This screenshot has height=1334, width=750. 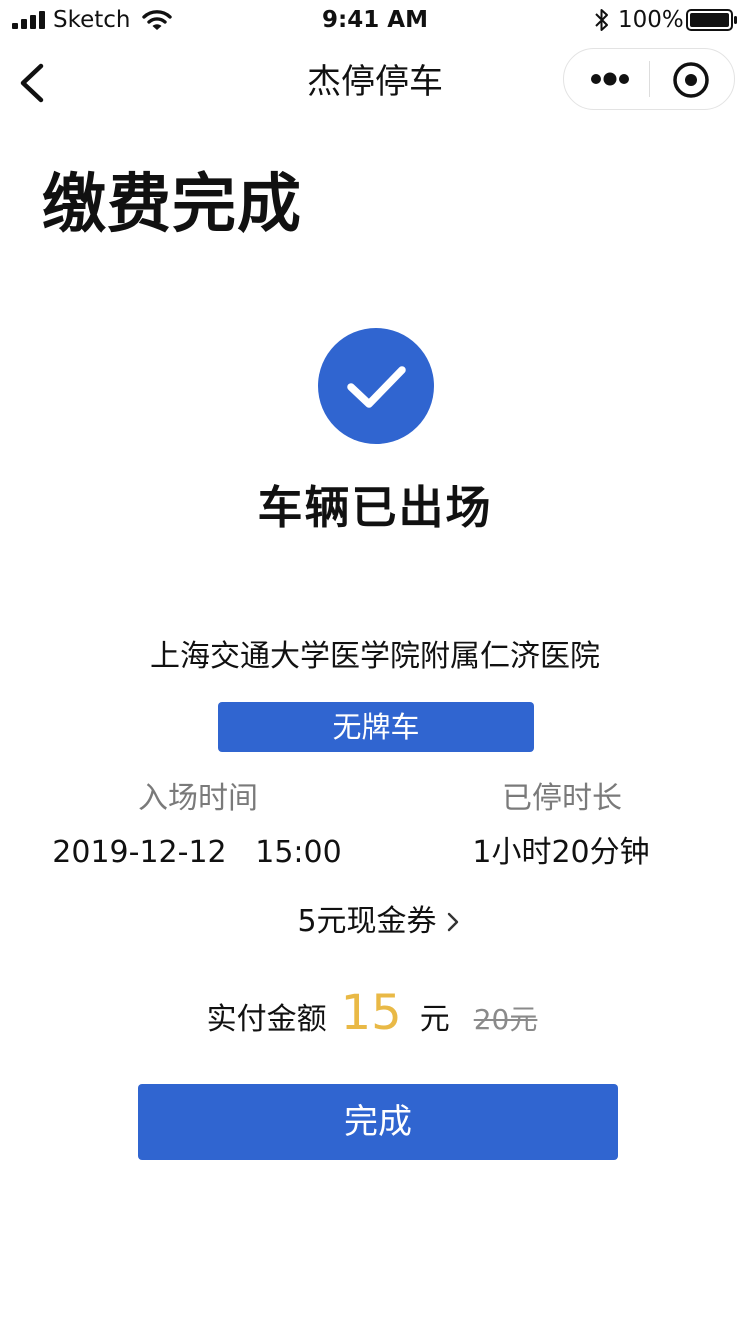 I want to click on duration-label: 已停时长, so click(x=562, y=798).